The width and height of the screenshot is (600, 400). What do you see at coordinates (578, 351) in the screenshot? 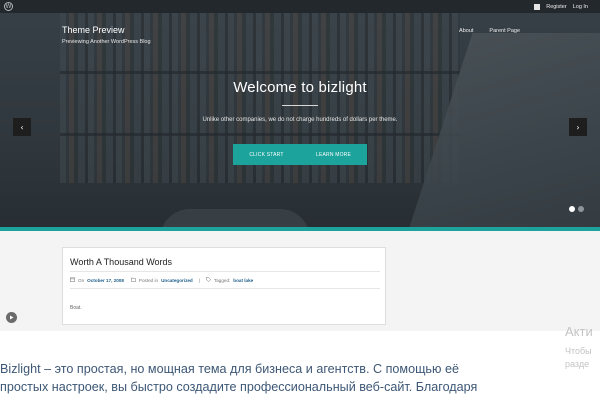
I see `activate-windows-line: Чтобы` at bounding box center [578, 351].